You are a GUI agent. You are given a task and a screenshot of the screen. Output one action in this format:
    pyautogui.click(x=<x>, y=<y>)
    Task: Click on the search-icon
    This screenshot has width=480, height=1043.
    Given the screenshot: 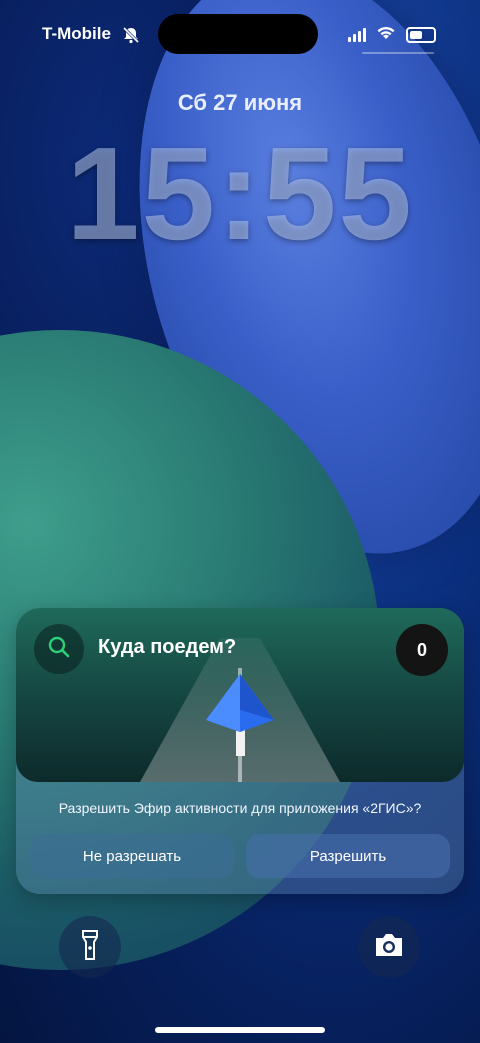 What is the action you would take?
    pyautogui.click(x=59, y=649)
    